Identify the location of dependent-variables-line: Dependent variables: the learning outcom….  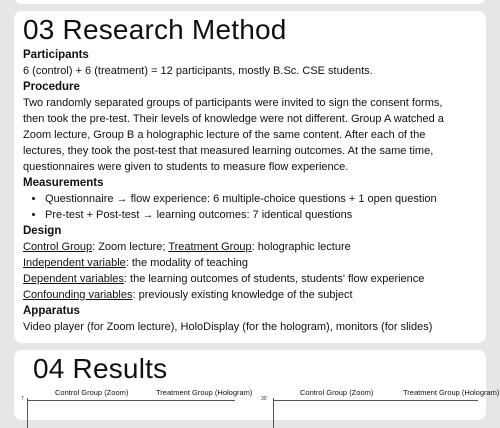
(249, 279).